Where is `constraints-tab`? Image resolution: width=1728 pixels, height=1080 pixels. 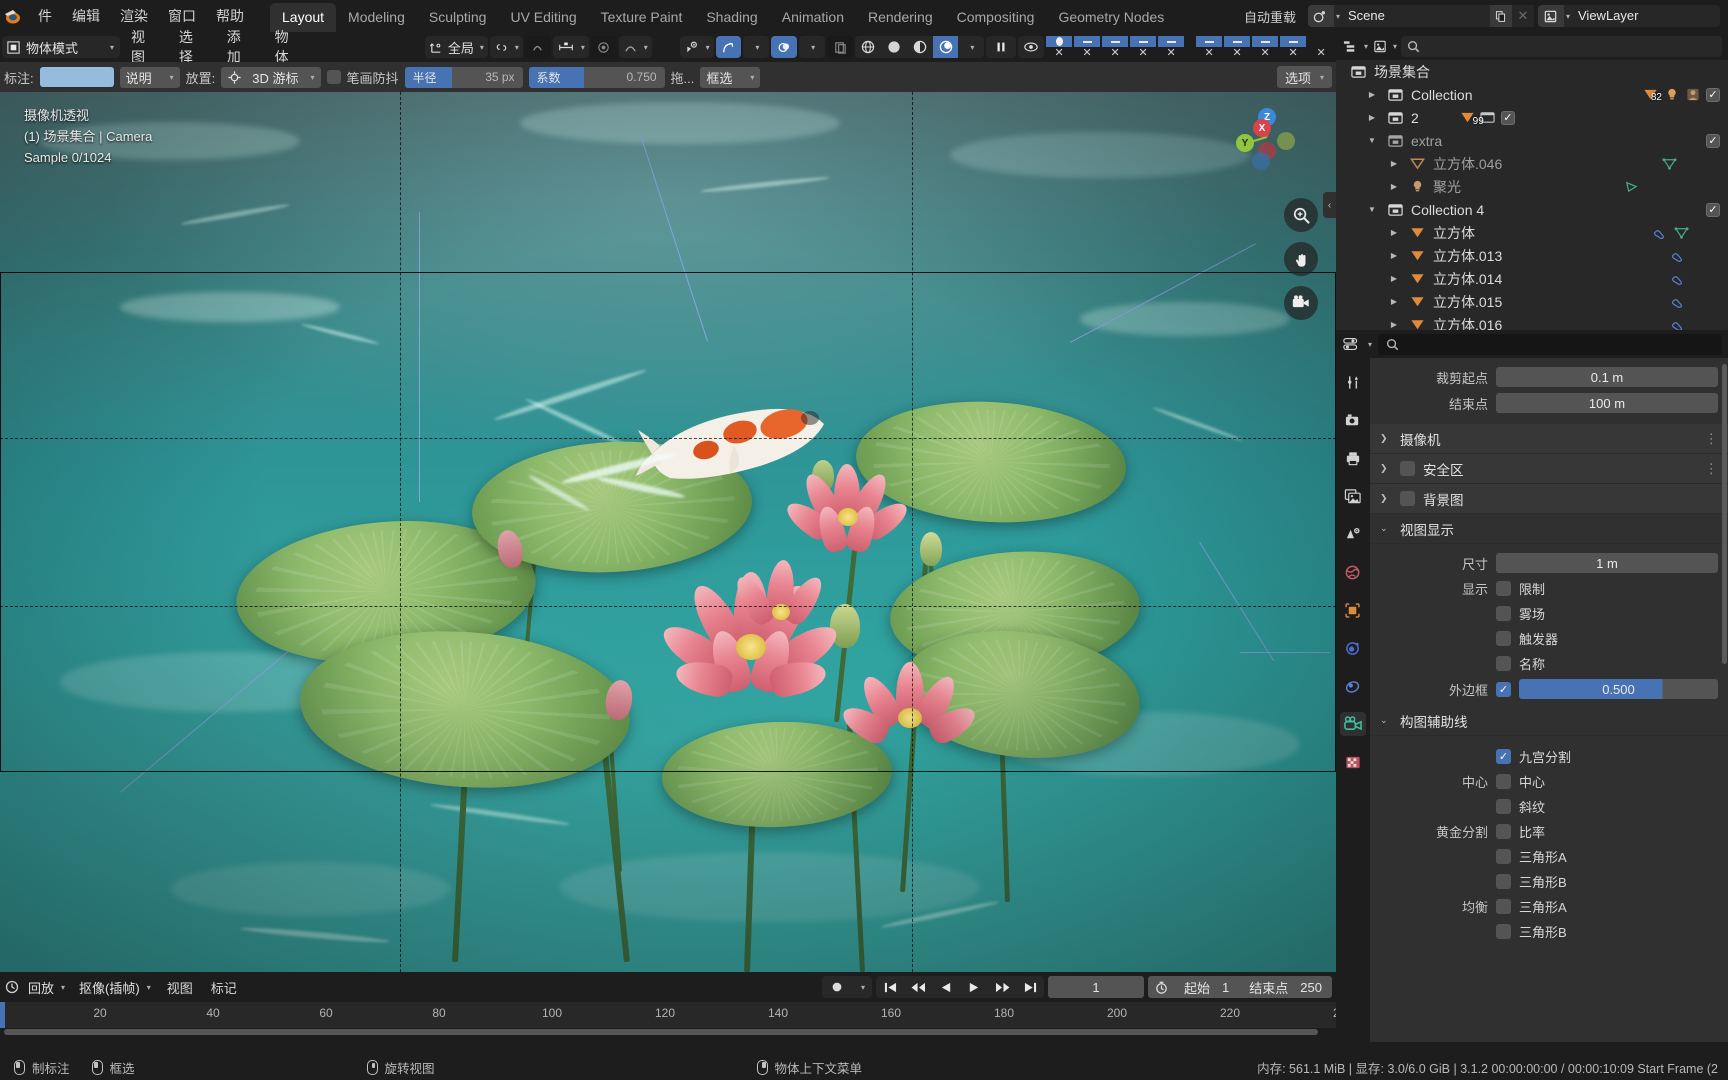
constraints-tab is located at coordinates (1353, 686).